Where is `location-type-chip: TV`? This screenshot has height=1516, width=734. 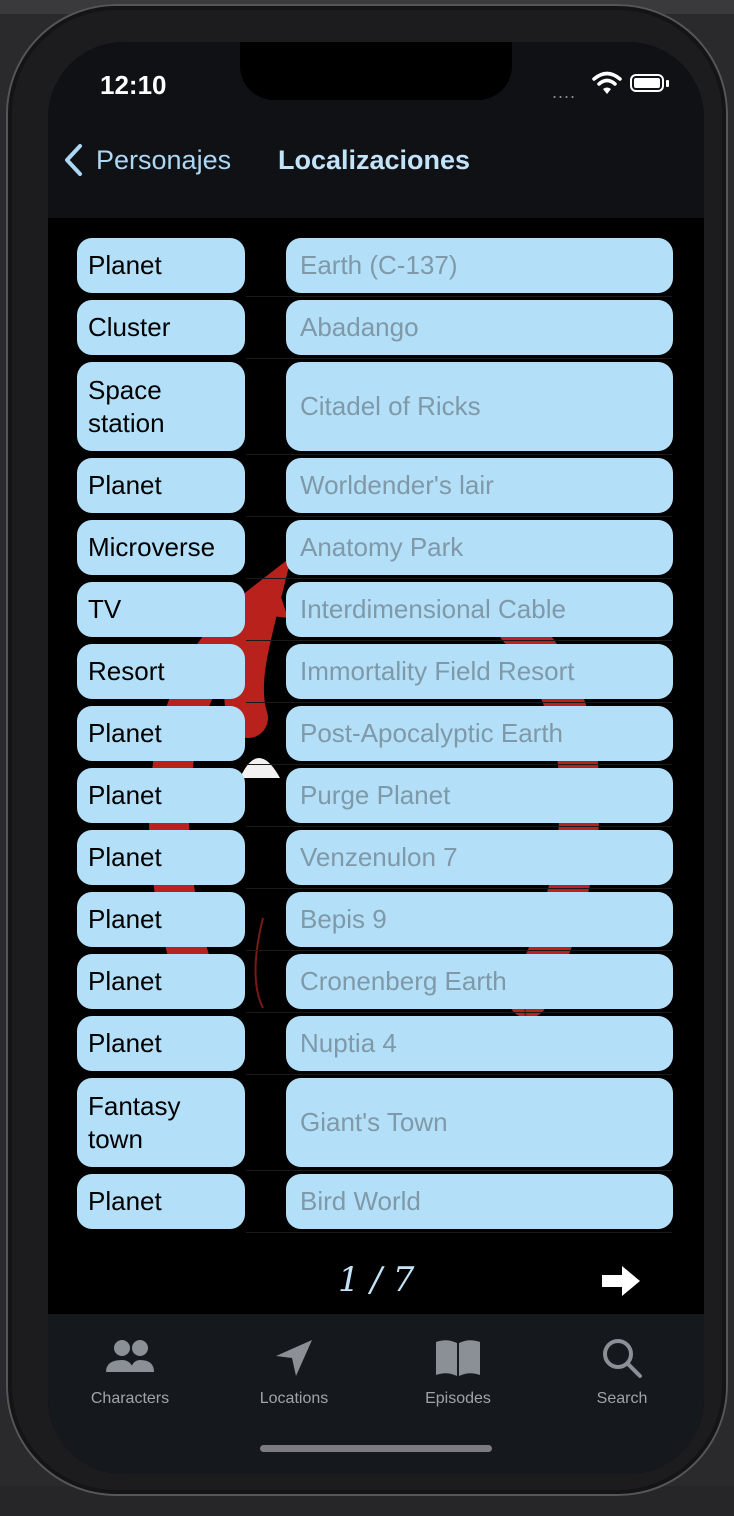 location-type-chip: TV is located at coordinates (161, 609).